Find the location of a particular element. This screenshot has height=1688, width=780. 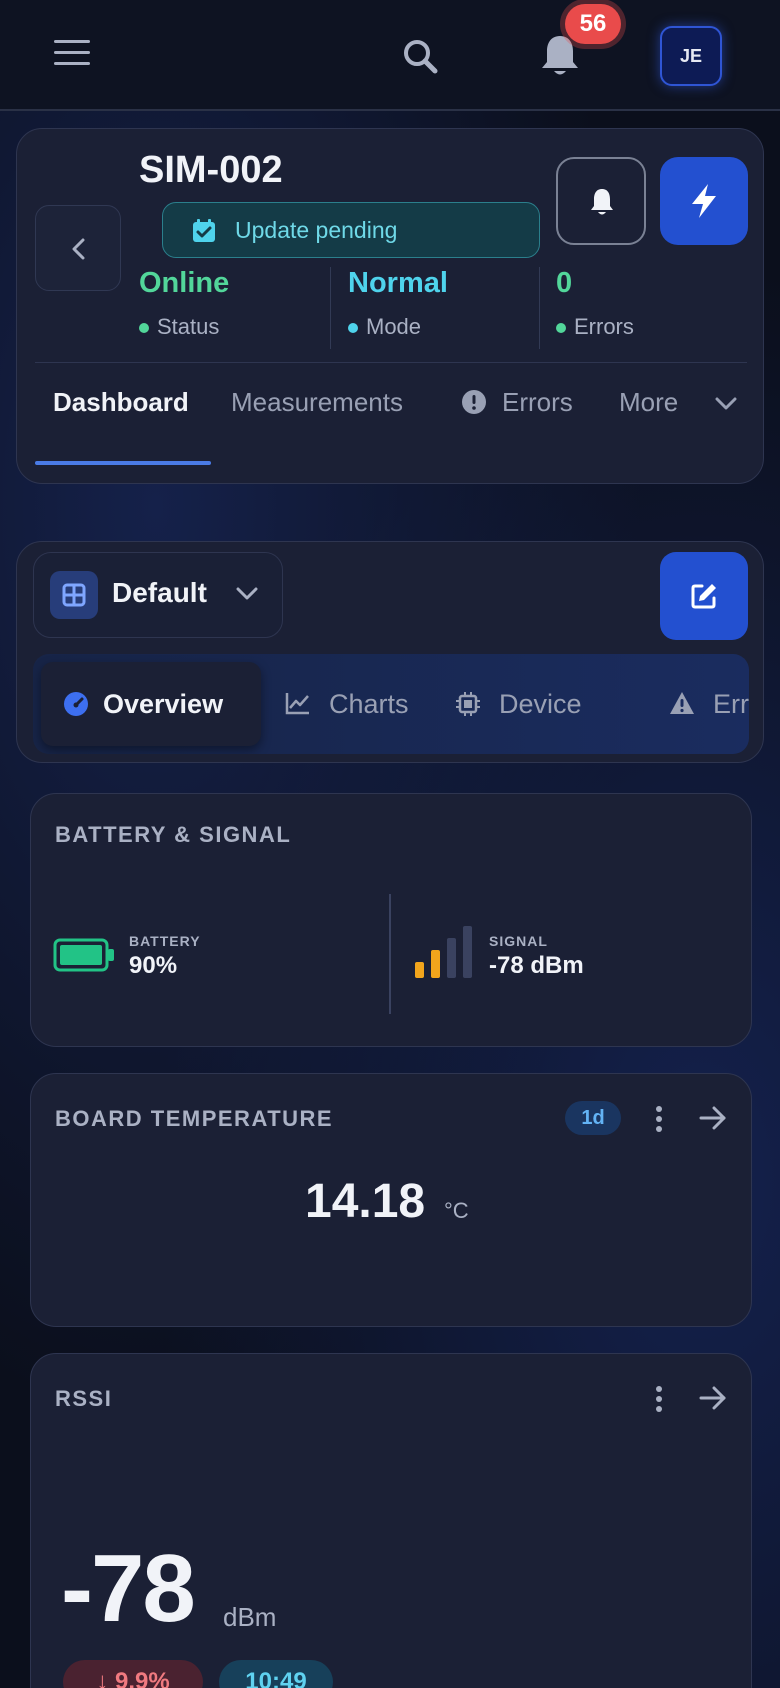

quick-action-button is located at coordinates (704, 201).